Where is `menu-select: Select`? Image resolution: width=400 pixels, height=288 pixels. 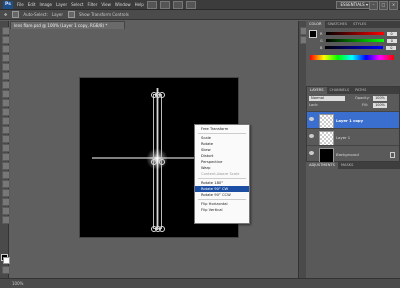
menu-select: Select is located at coordinates (77, 4).